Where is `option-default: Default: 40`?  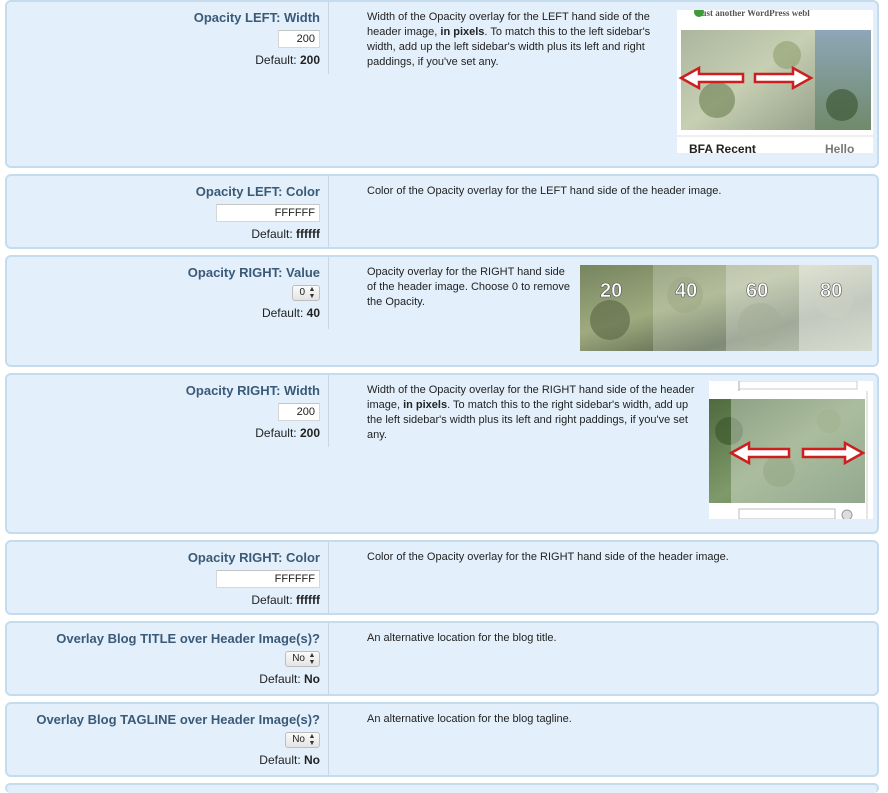
option-default: Default: 40 is located at coordinates (290, 313).